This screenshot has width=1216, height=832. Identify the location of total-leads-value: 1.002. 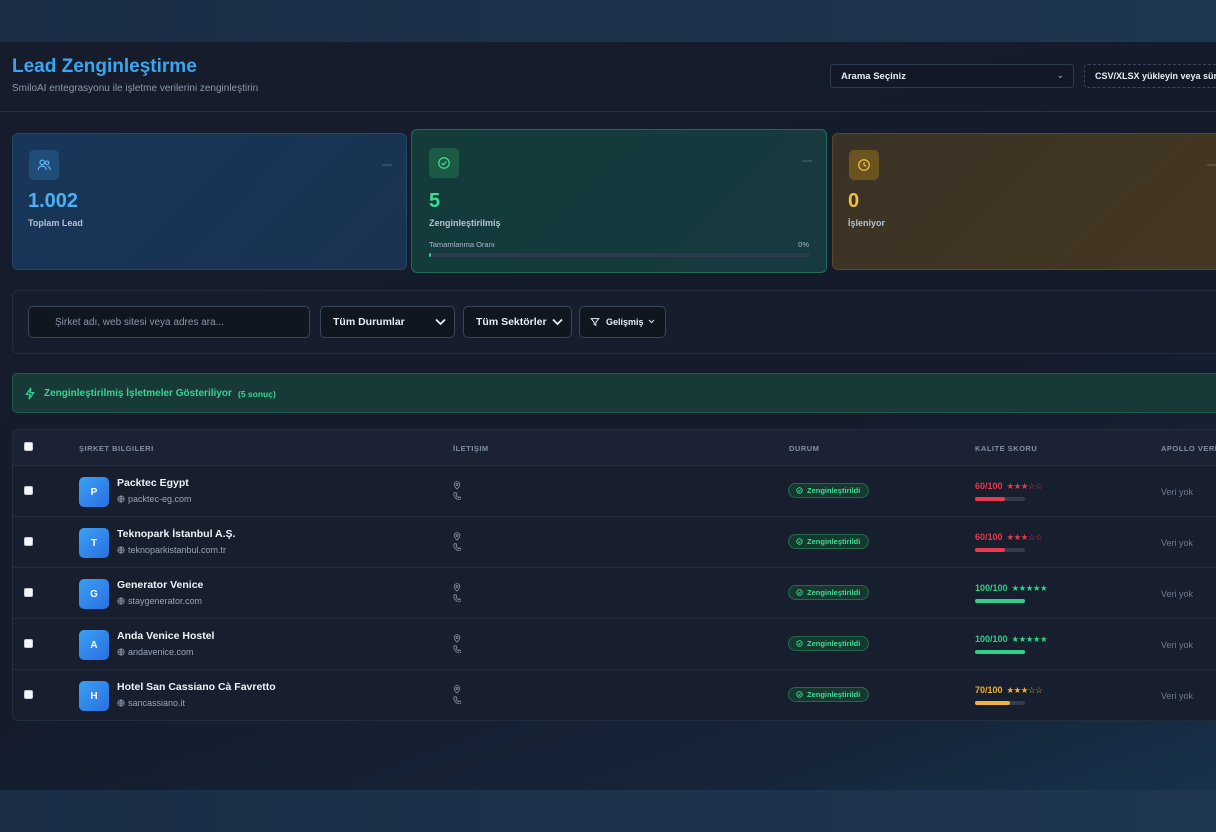
(53, 201).